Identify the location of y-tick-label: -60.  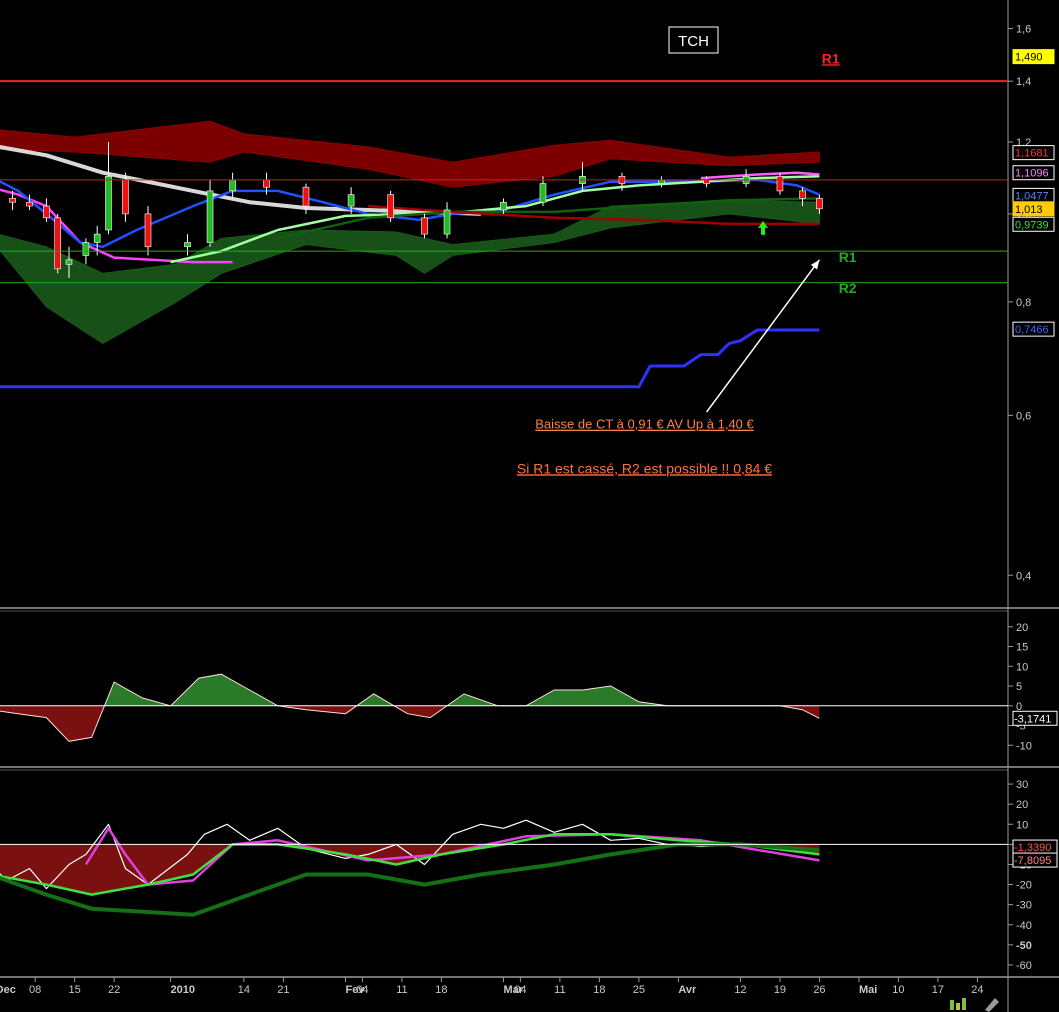
(1024, 966).